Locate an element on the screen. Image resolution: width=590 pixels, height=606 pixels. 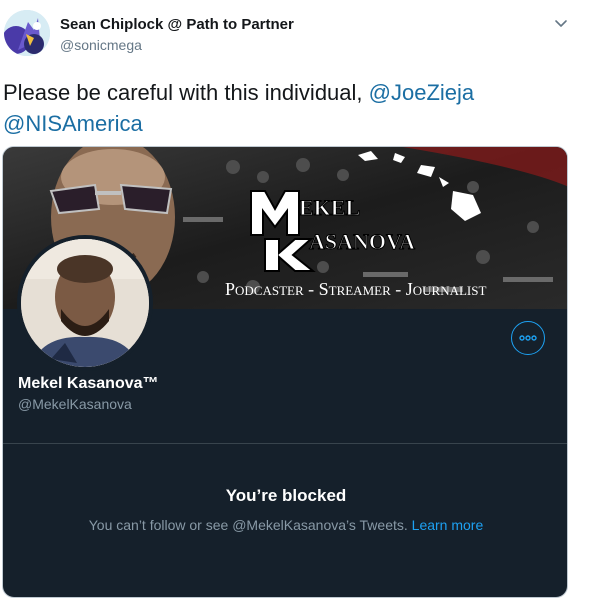
profile-handle: @MekelKasanova is located at coordinates (75, 404).